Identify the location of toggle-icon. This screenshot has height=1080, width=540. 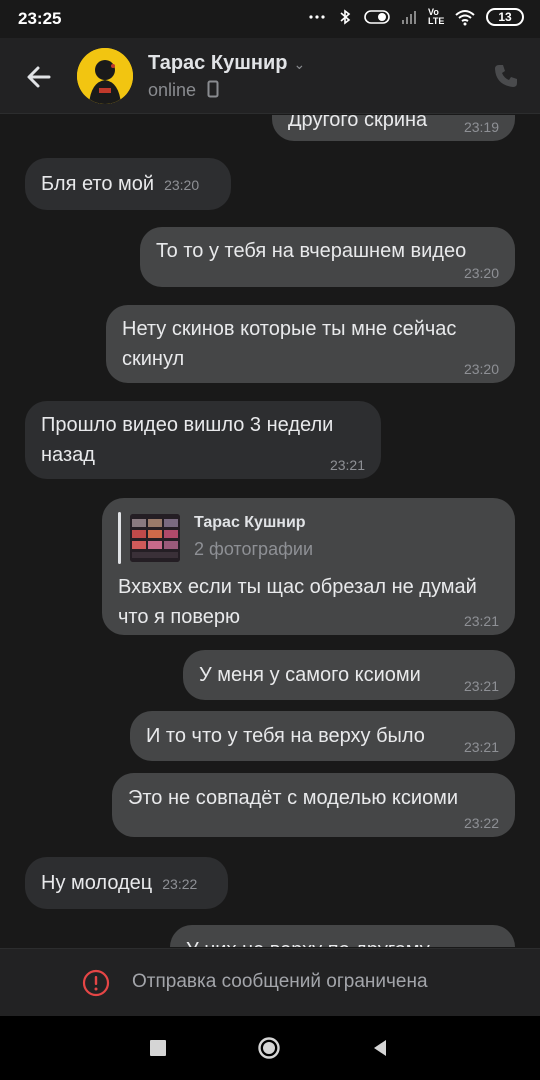
(377, 17).